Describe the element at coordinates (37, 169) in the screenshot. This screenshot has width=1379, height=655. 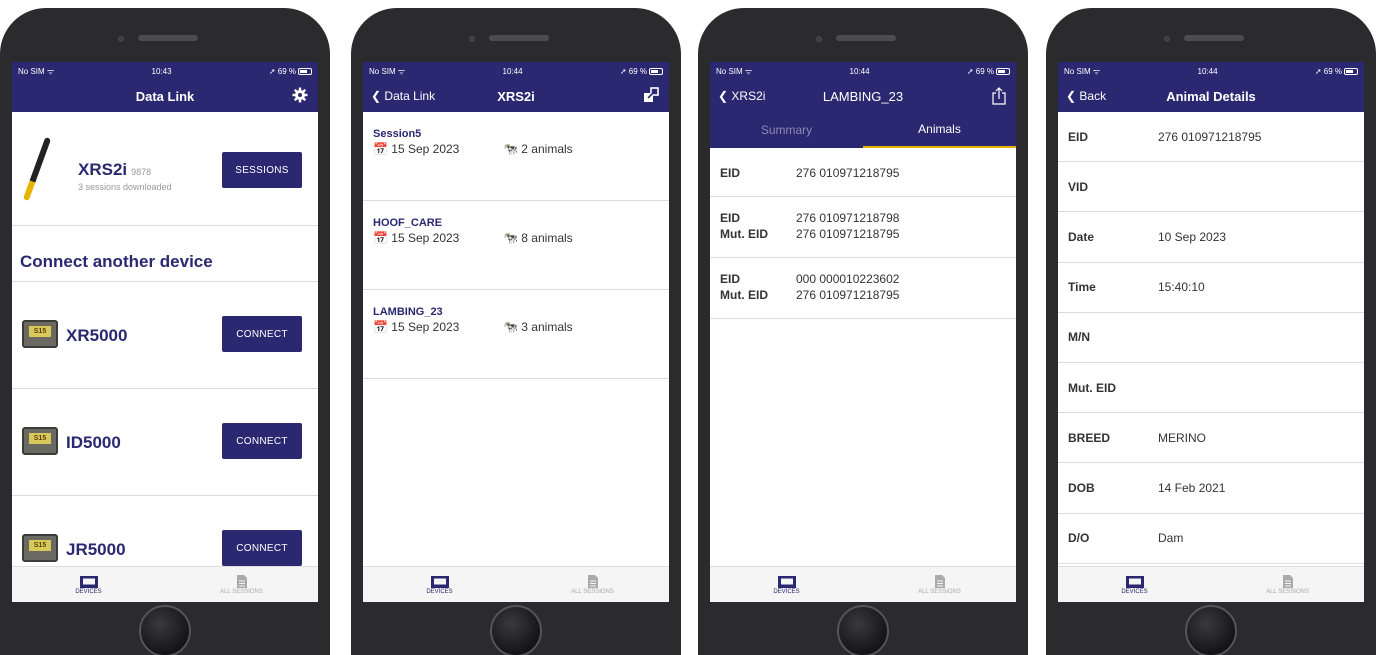
I see `stick-reader-icon` at that location.